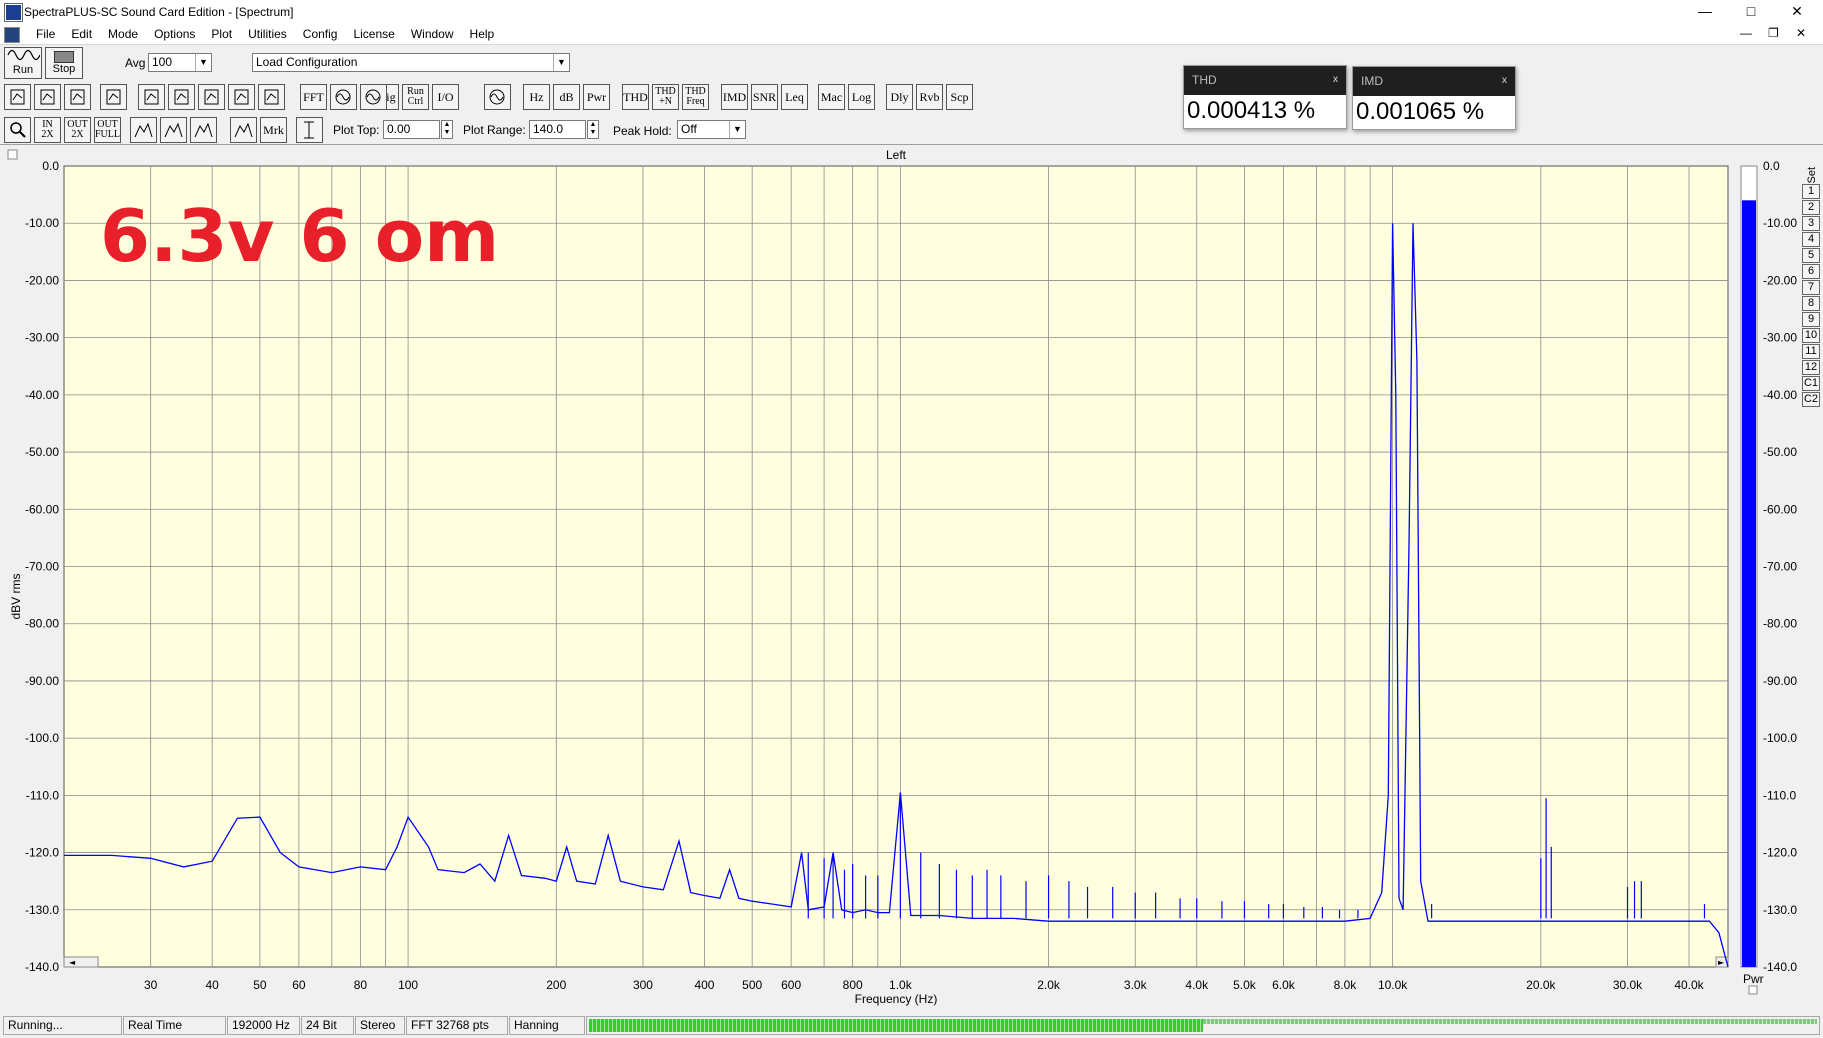 This screenshot has width=1823, height=1038. What do you see at coordinates (47, 130) in the screenshot?
I see `zoom-in-2x-button: IN 2X` at bounding box center [47, 130].